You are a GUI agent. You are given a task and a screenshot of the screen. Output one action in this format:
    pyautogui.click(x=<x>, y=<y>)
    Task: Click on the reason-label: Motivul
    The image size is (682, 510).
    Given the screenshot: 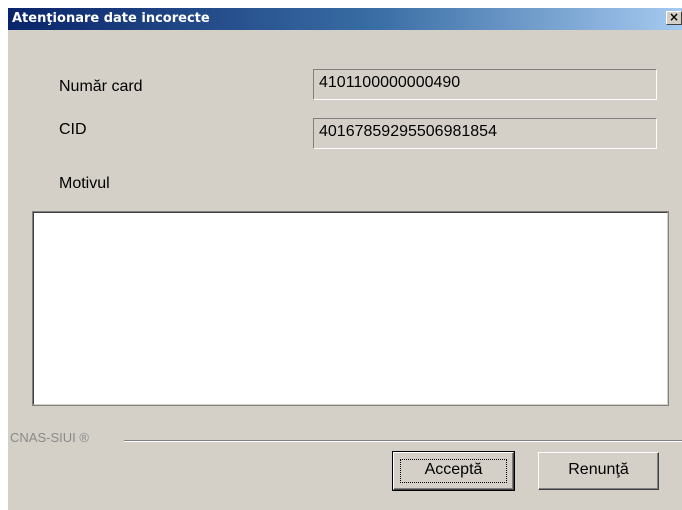 What is the action you would take?
    pyautogui.click(x=84, y=183)
    